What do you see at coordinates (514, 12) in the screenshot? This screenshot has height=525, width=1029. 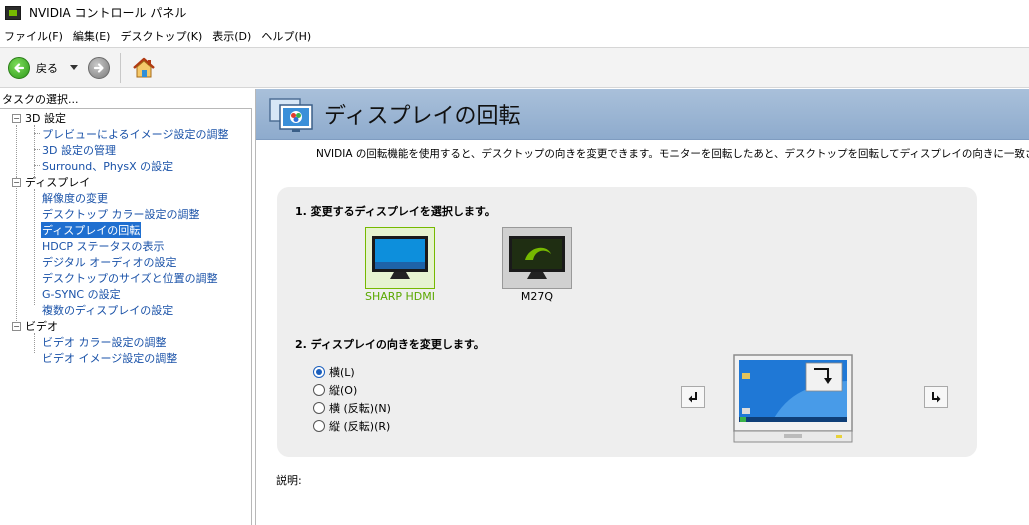 I see `title-bar: NVIDIA コントロール パネル` at bounding box center [514, 12].